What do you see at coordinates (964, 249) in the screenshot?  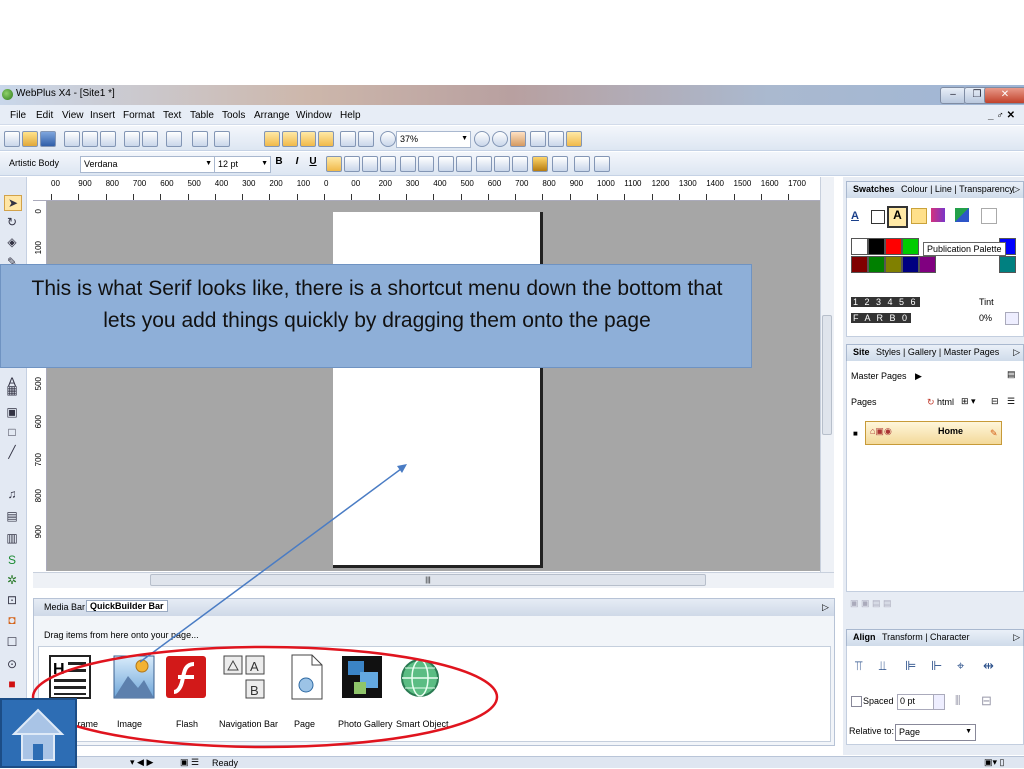 I see `publication-palette-tooltip: Publication Palette` at bounding box center [964, 249].